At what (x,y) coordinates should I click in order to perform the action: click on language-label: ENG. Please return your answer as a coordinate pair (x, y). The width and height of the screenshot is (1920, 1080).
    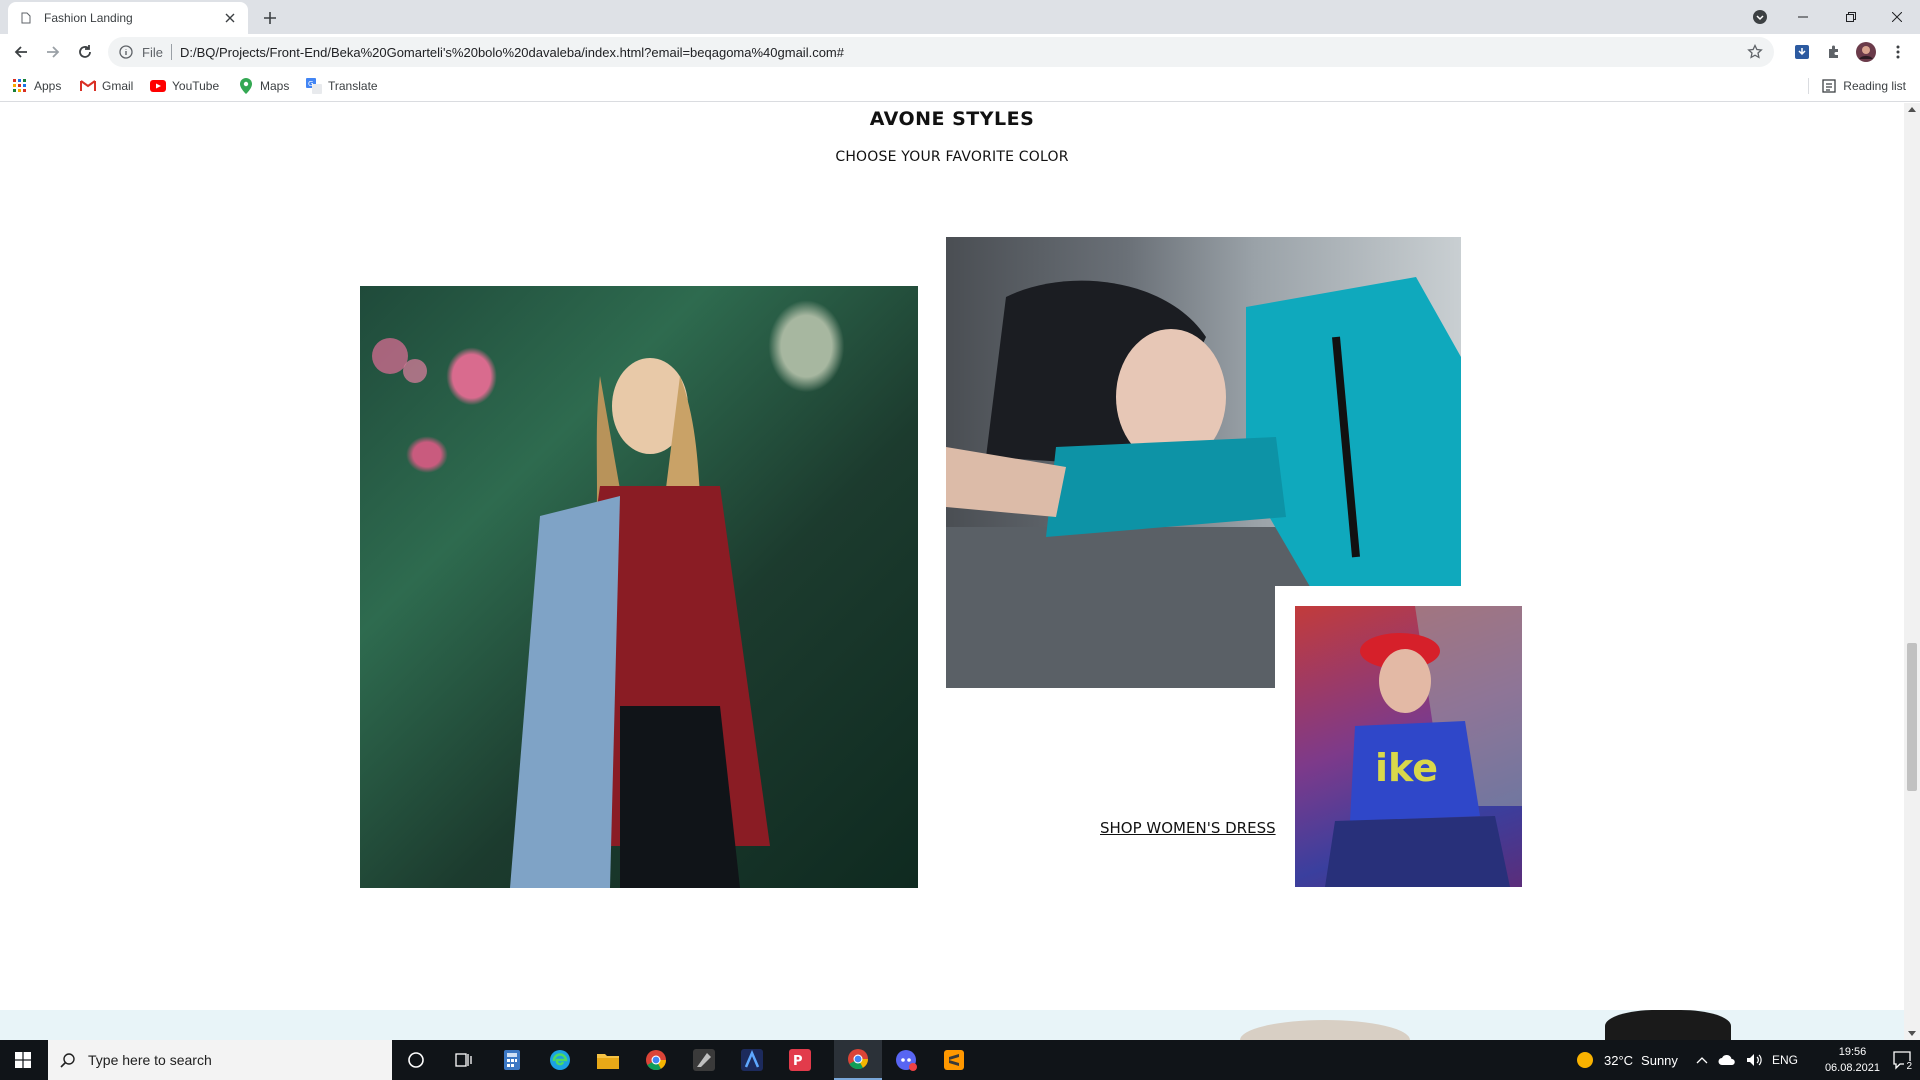
    Looking at the image, I should click on (1785, 1060).